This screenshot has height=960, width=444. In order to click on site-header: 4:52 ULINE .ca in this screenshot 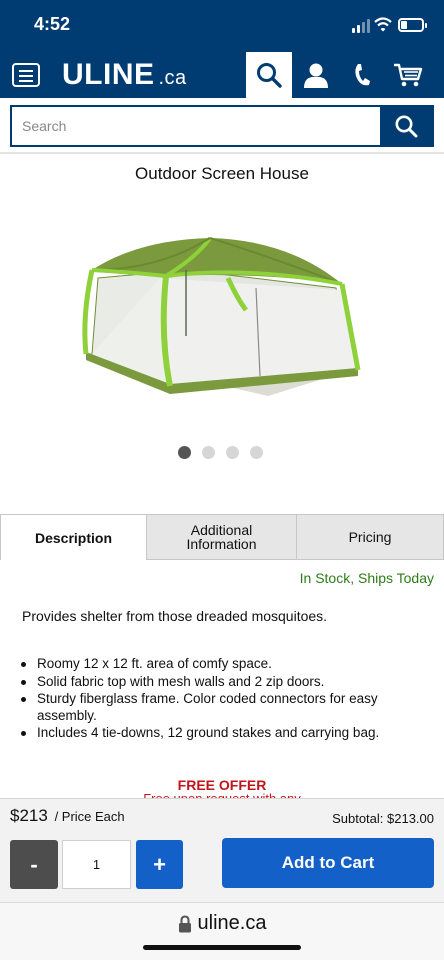, I will do `click(222, 49)`.